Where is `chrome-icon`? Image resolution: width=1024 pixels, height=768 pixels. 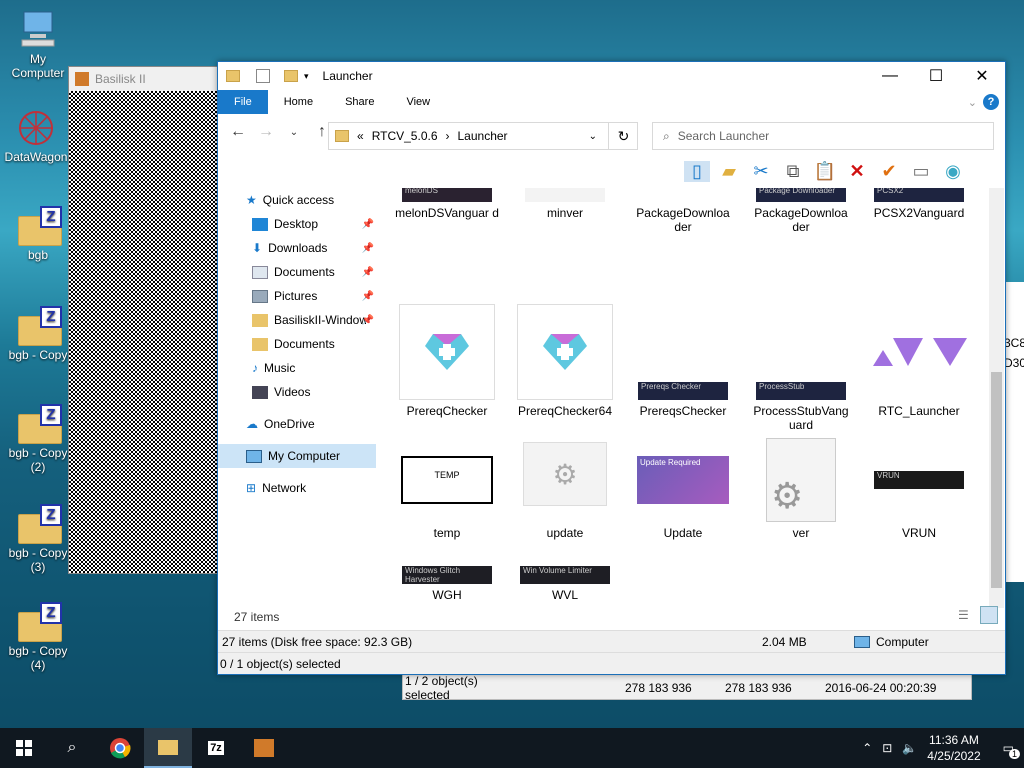
chrome-icon is located at coordinates (120, 748).